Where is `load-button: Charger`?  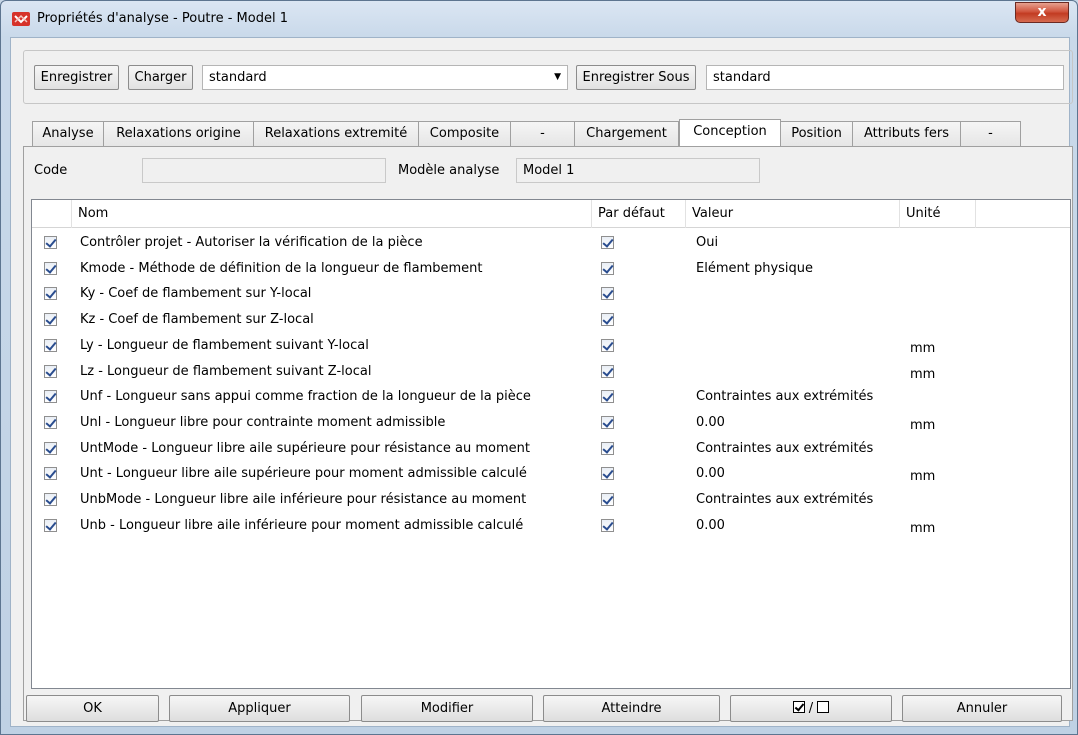 load-button: Charger is located at coordinates (160, 77).